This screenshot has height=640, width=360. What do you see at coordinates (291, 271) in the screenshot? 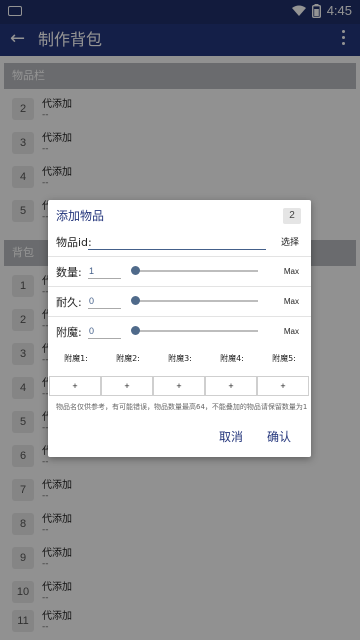
I see `quantity-max-label: Max` at bounding box center [291, 271].